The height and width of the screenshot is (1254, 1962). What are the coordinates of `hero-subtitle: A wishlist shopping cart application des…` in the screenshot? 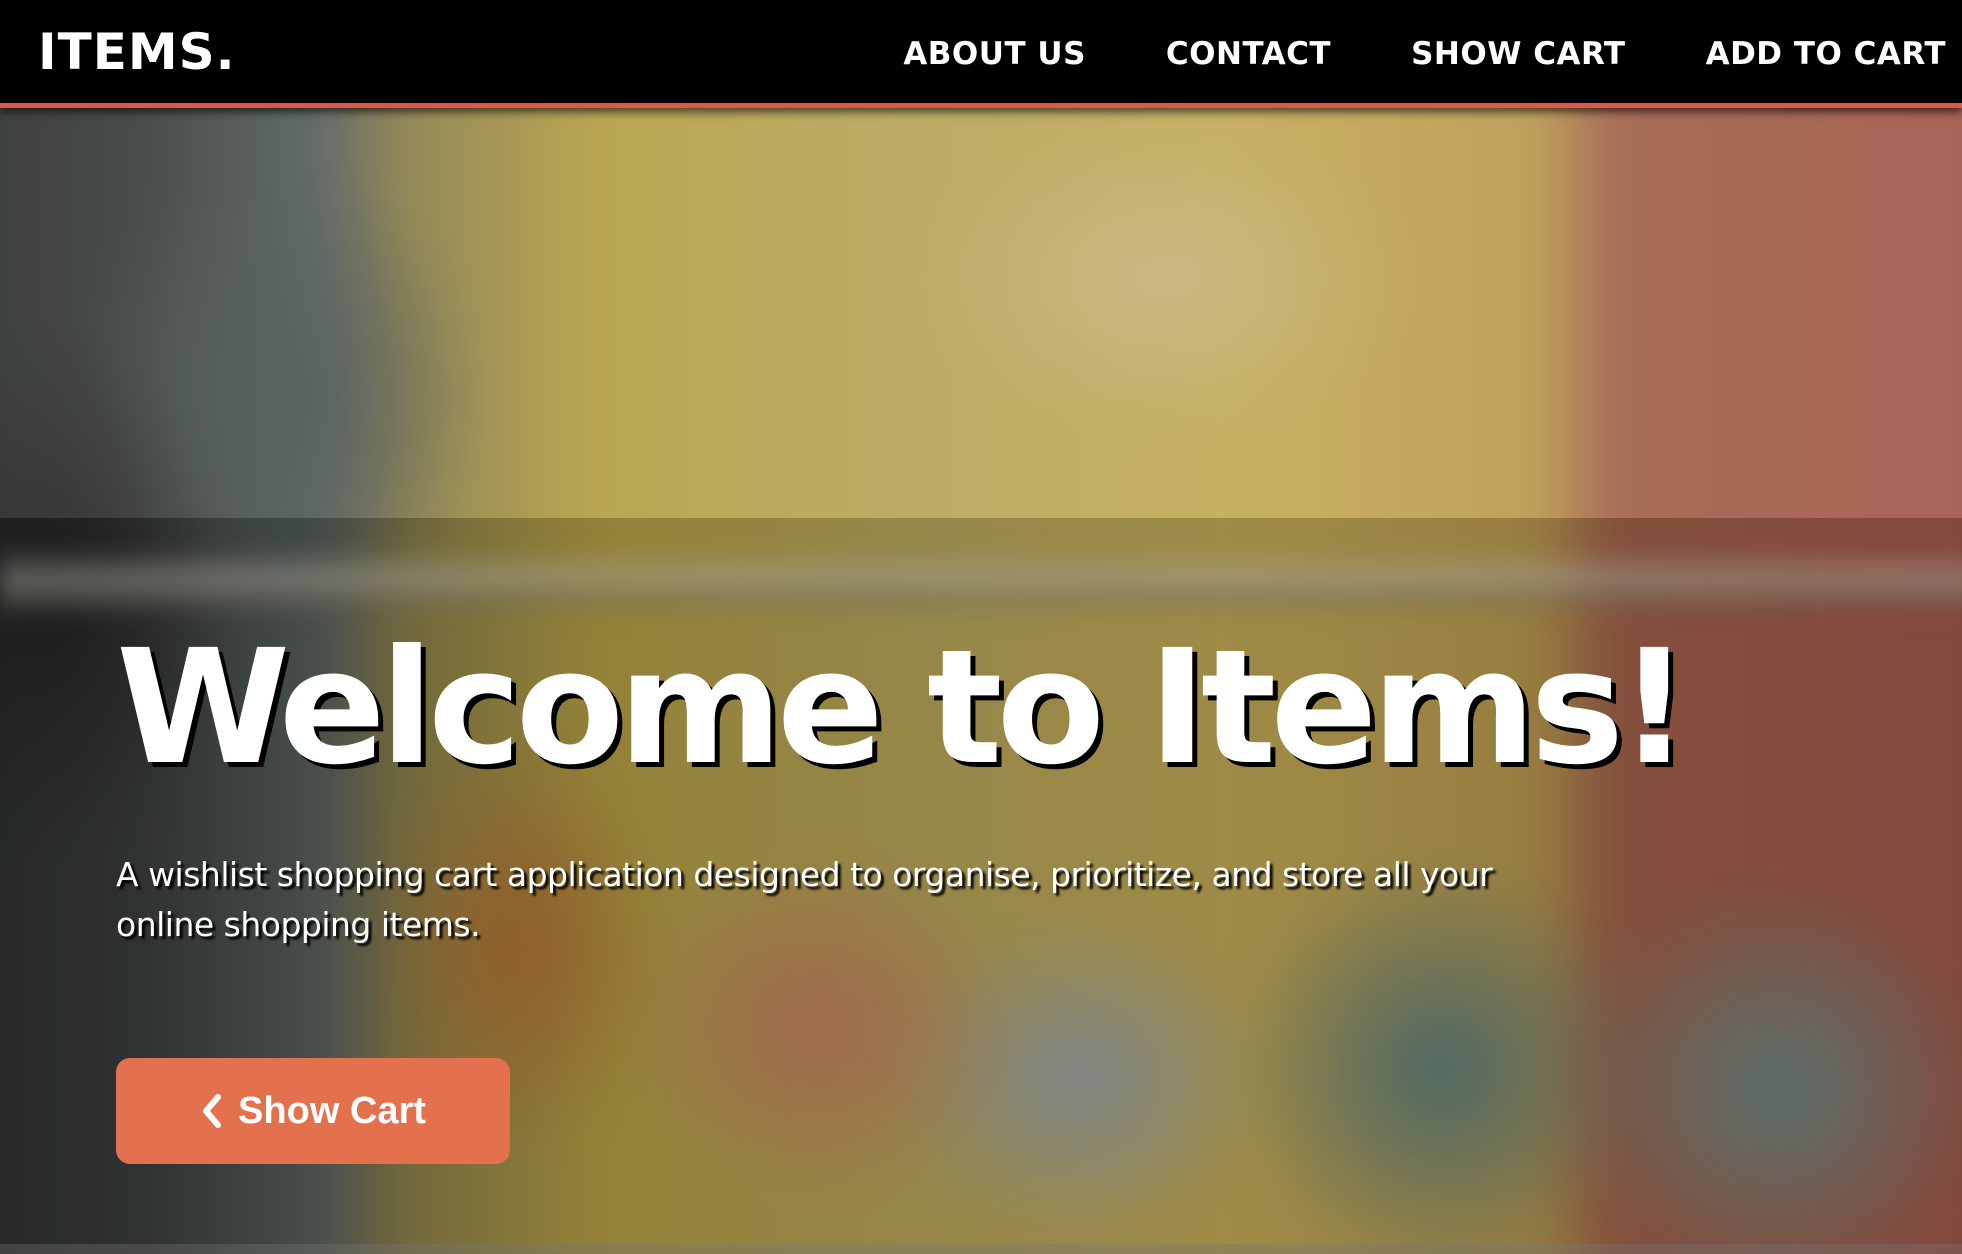 It's located at (804, 899).